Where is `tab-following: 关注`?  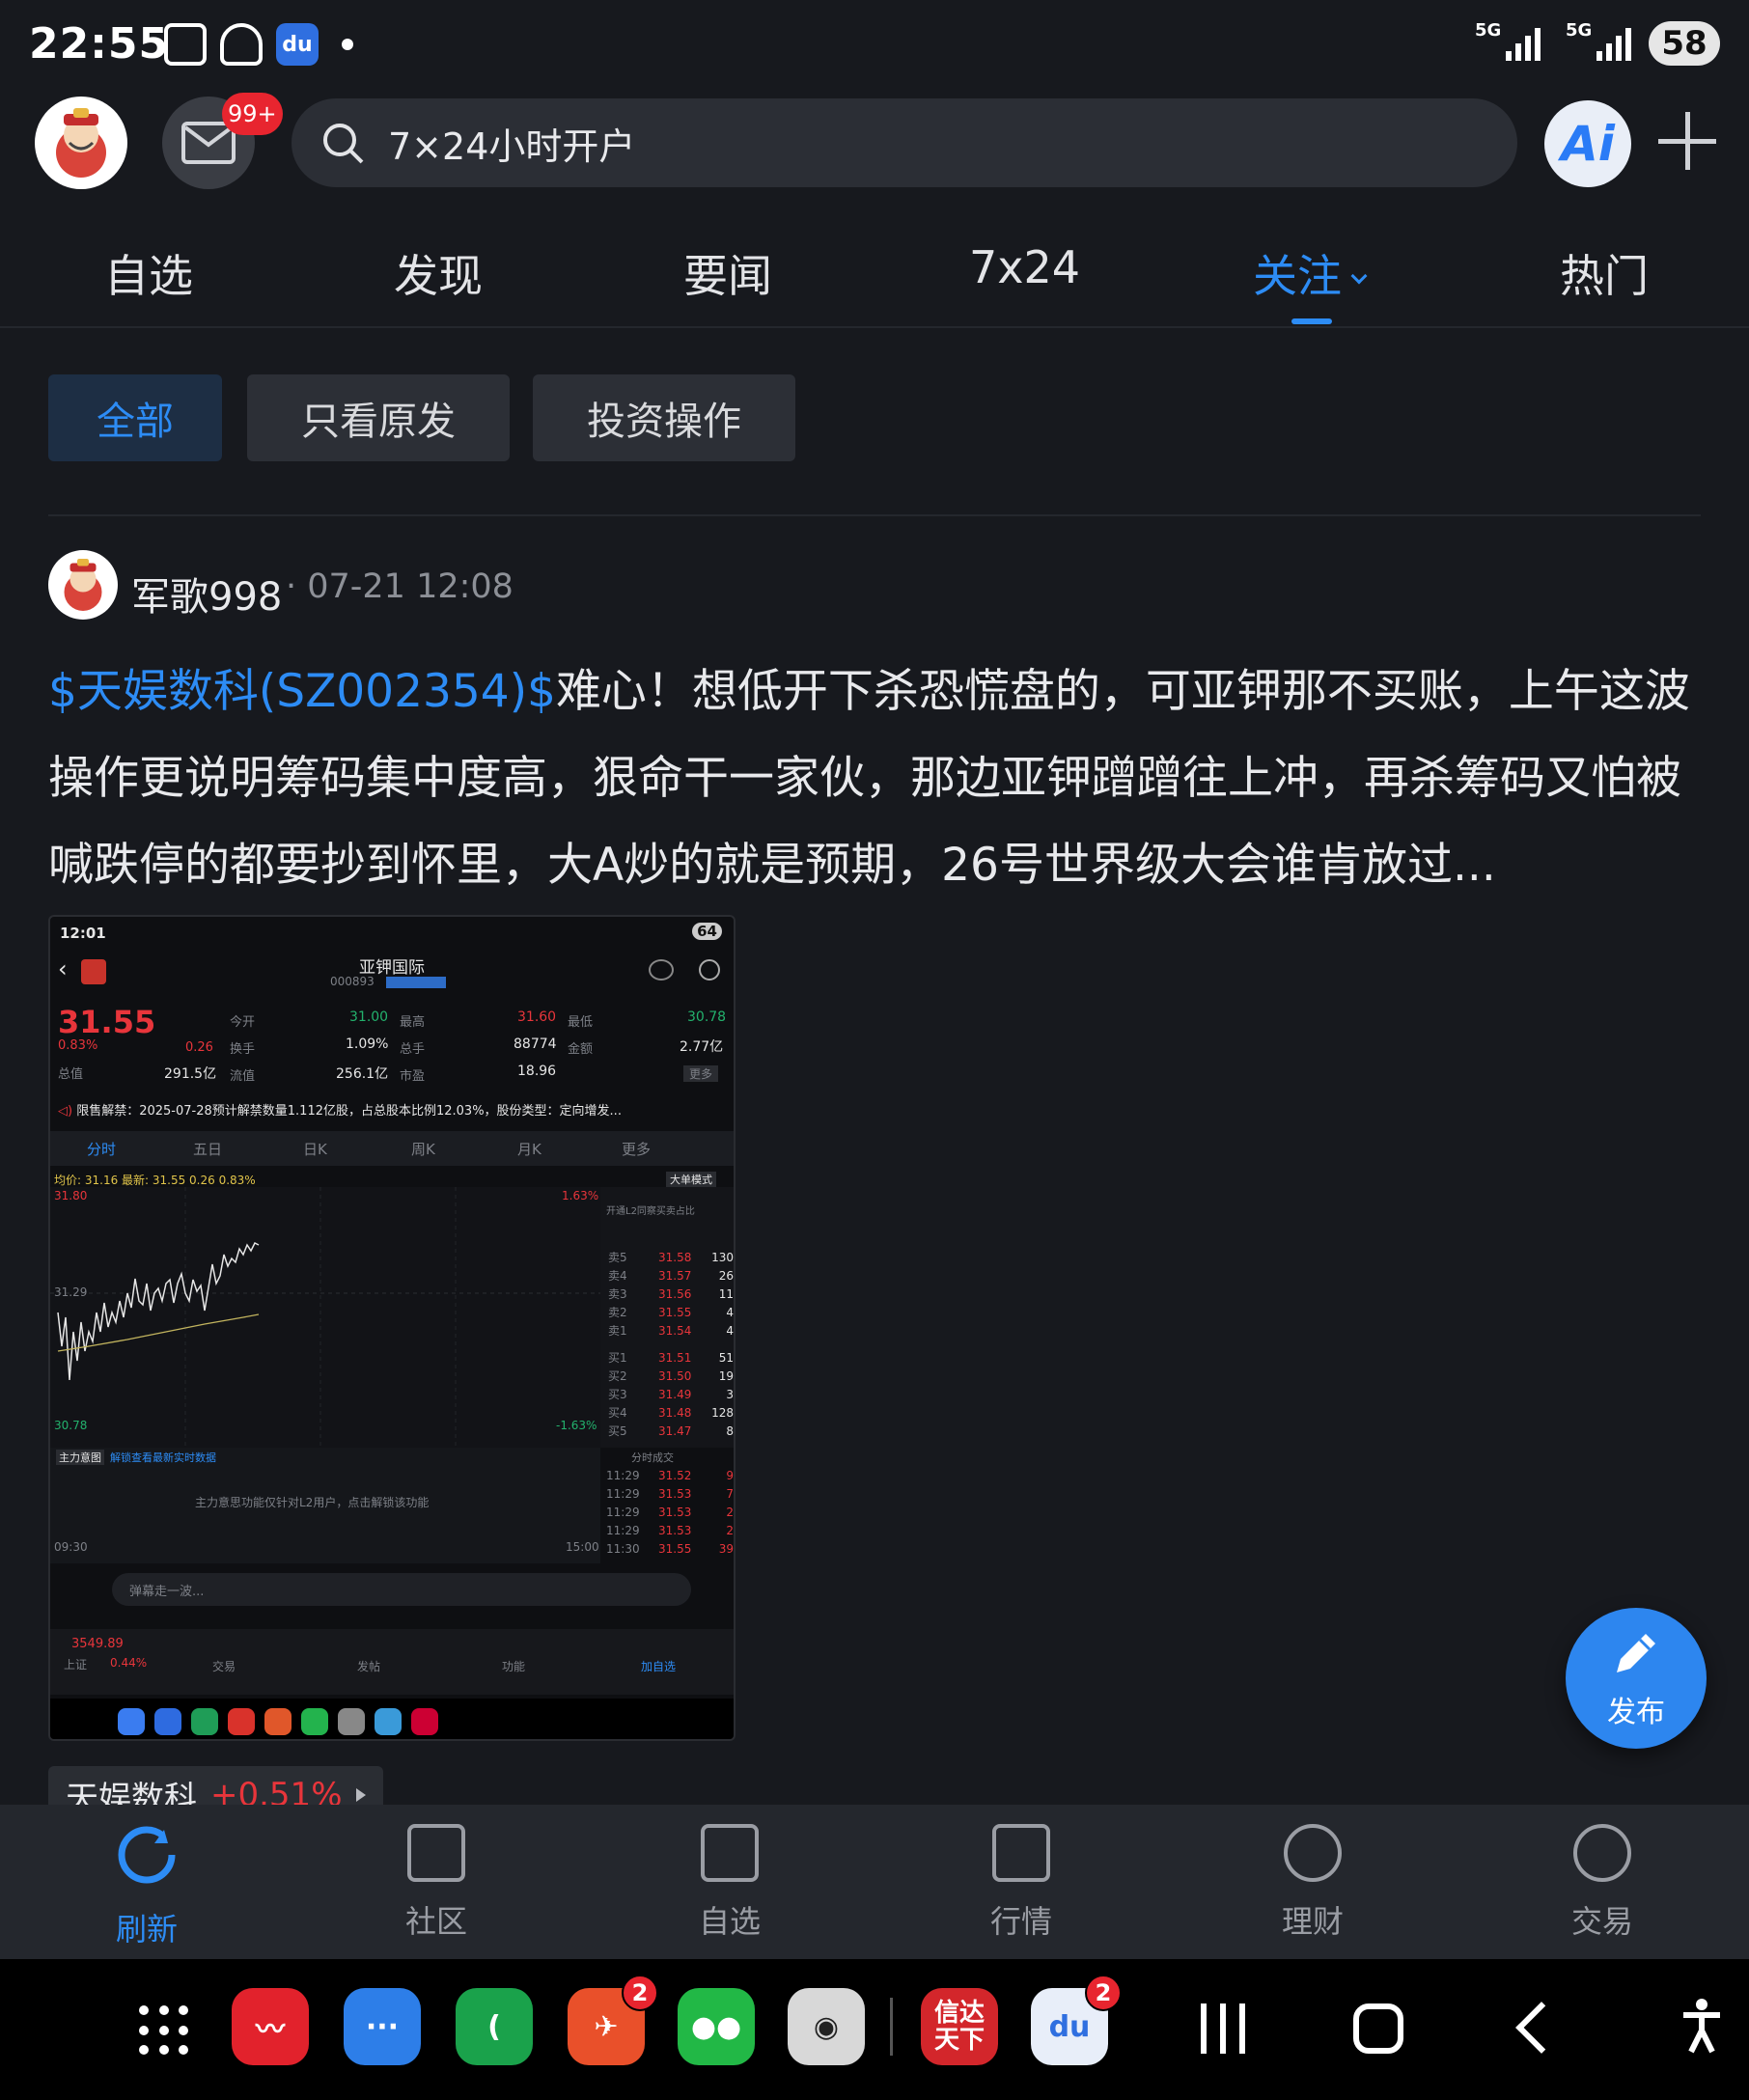
tab-following: 关注 is located at coordinates (1310, 273).